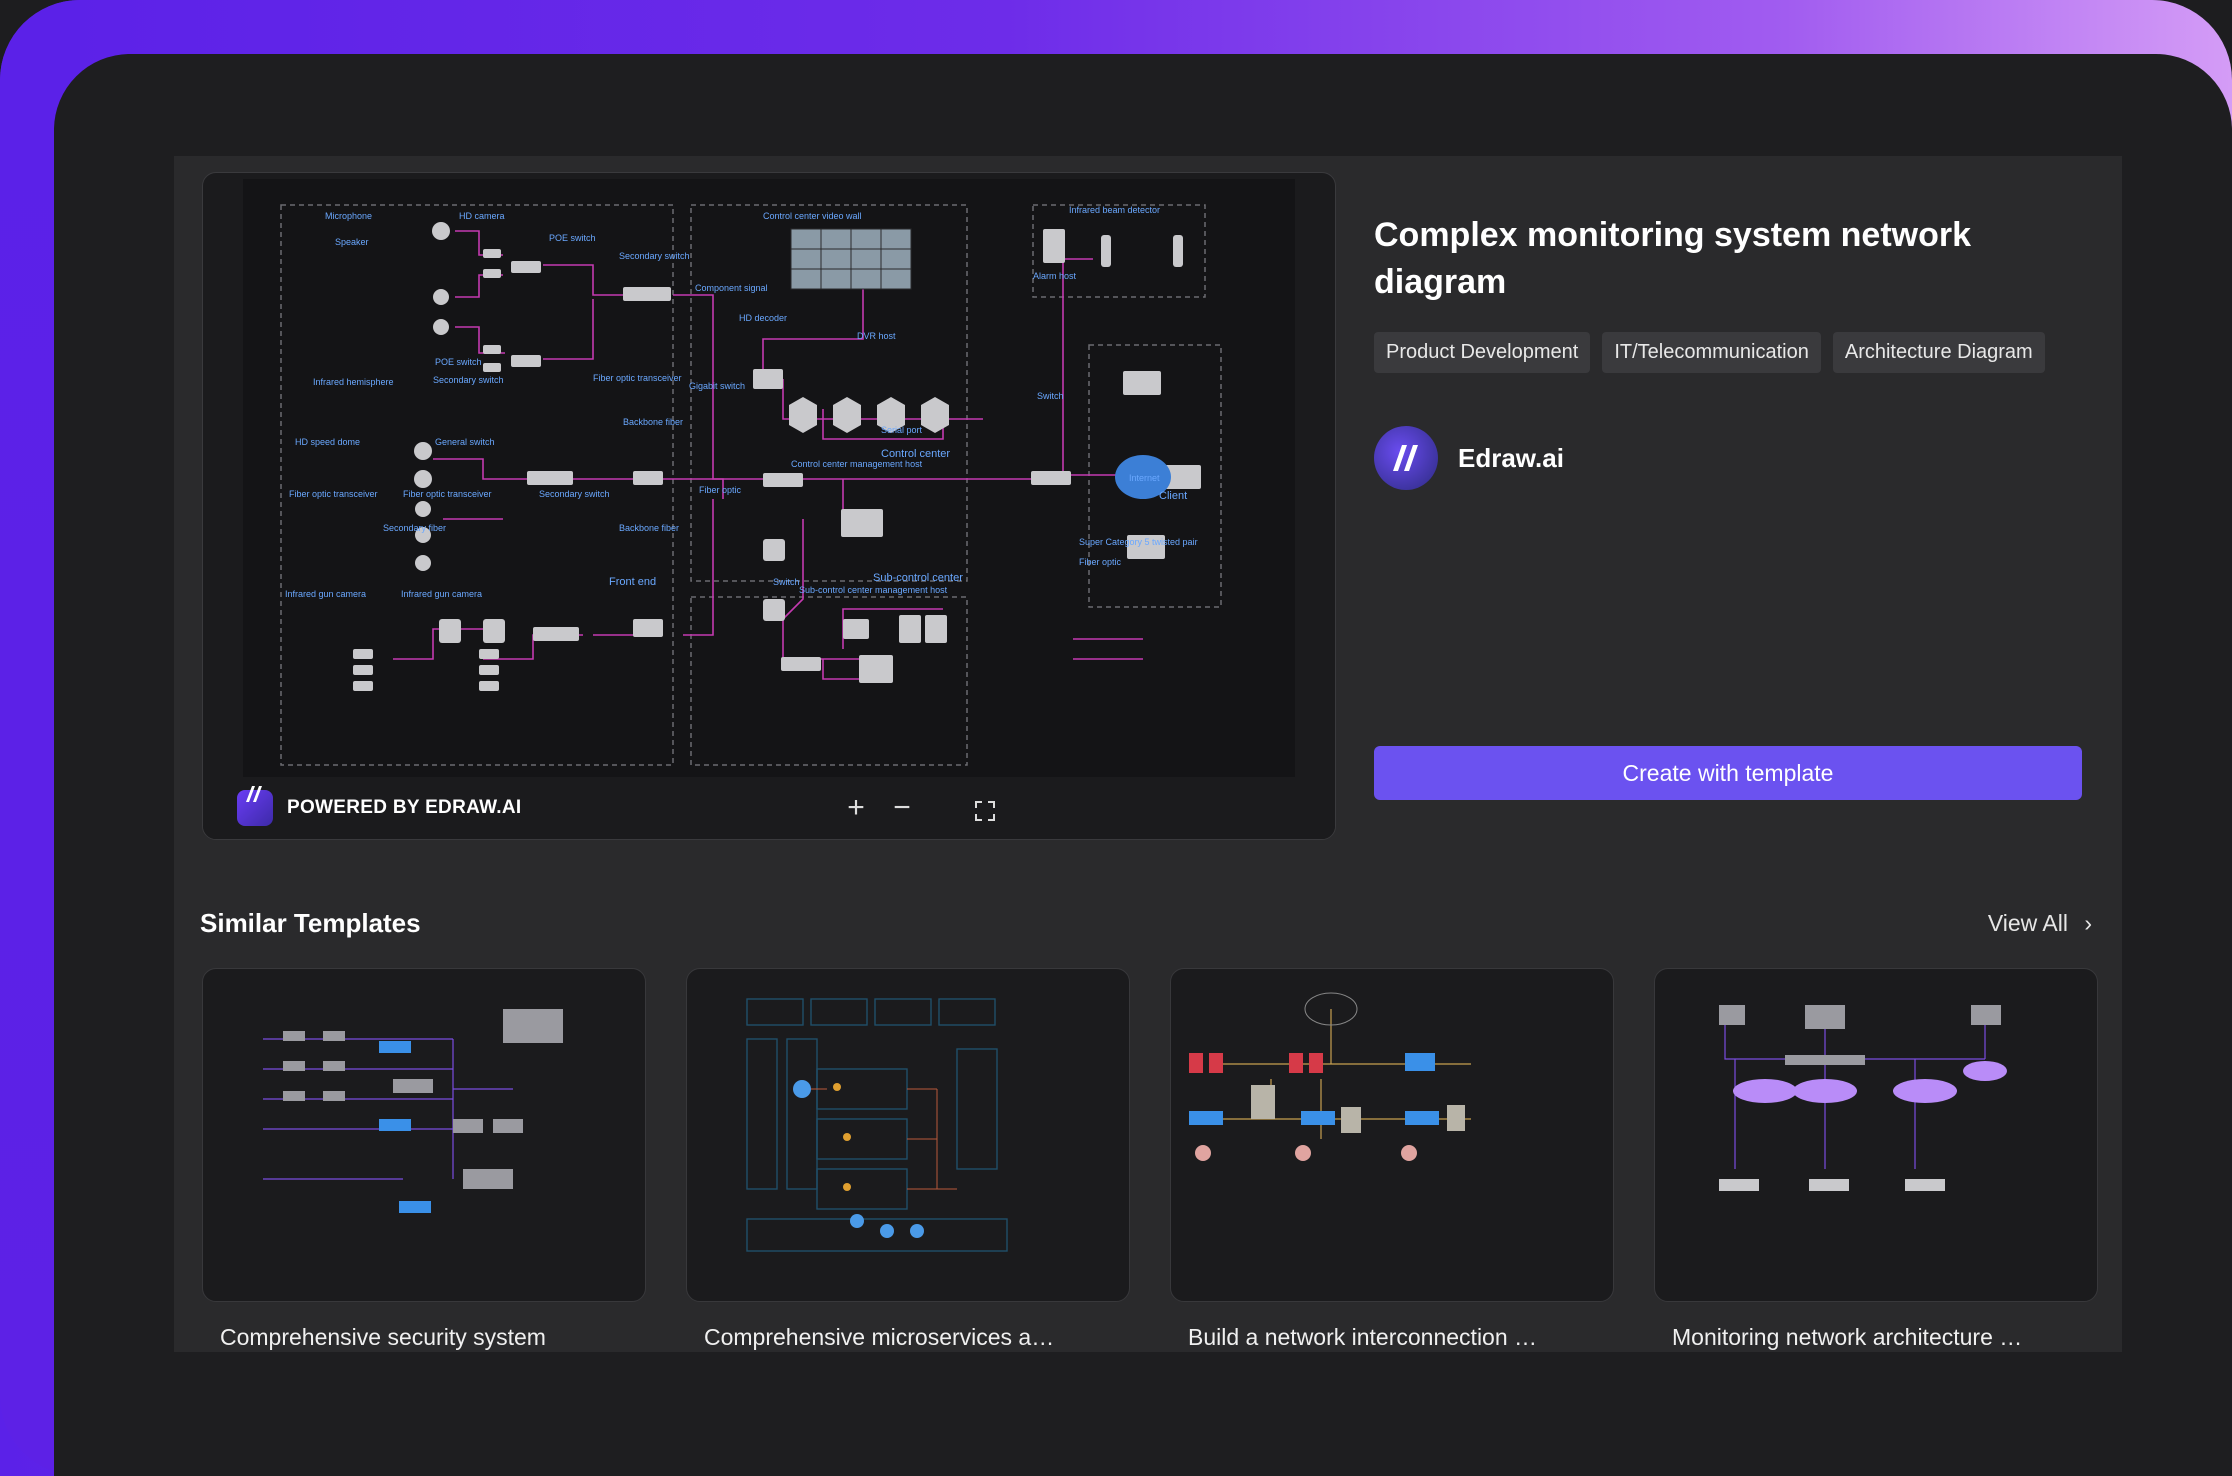  Describe the element at coordinates (637, 378) in the screenshot. I see `label-fiber-transceiver-top: Fiber optic transceiver` at that location.